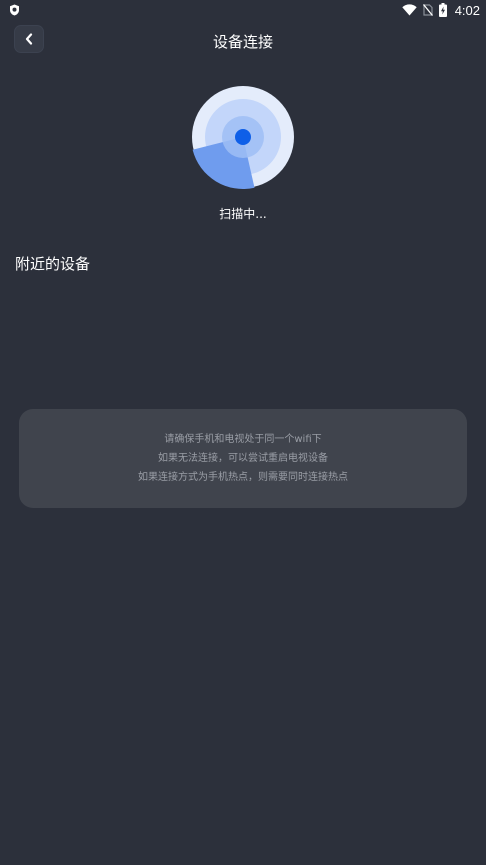  Describe the element at coordinates (409, 10) in the screenshot. I see `wifi-icon` at that location.